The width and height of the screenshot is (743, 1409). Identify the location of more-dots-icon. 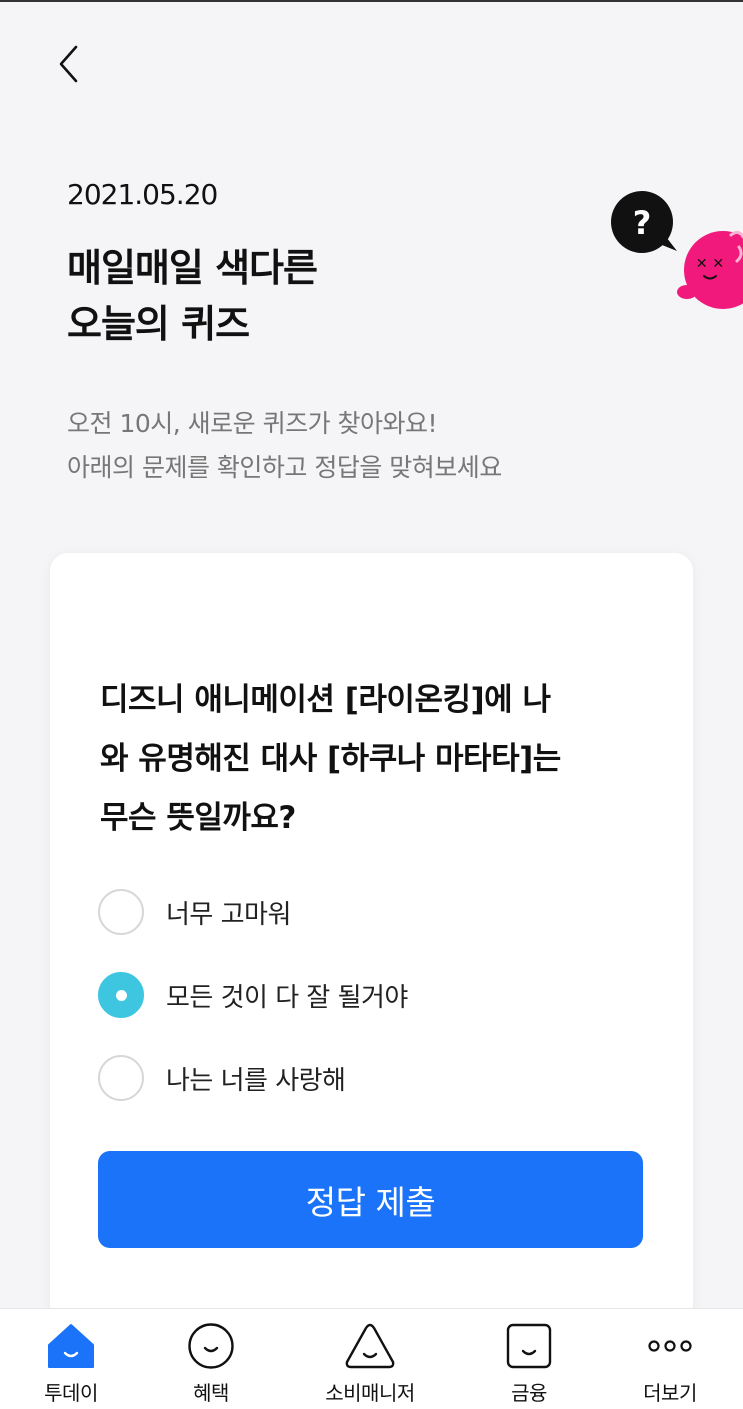
(670, 1346).